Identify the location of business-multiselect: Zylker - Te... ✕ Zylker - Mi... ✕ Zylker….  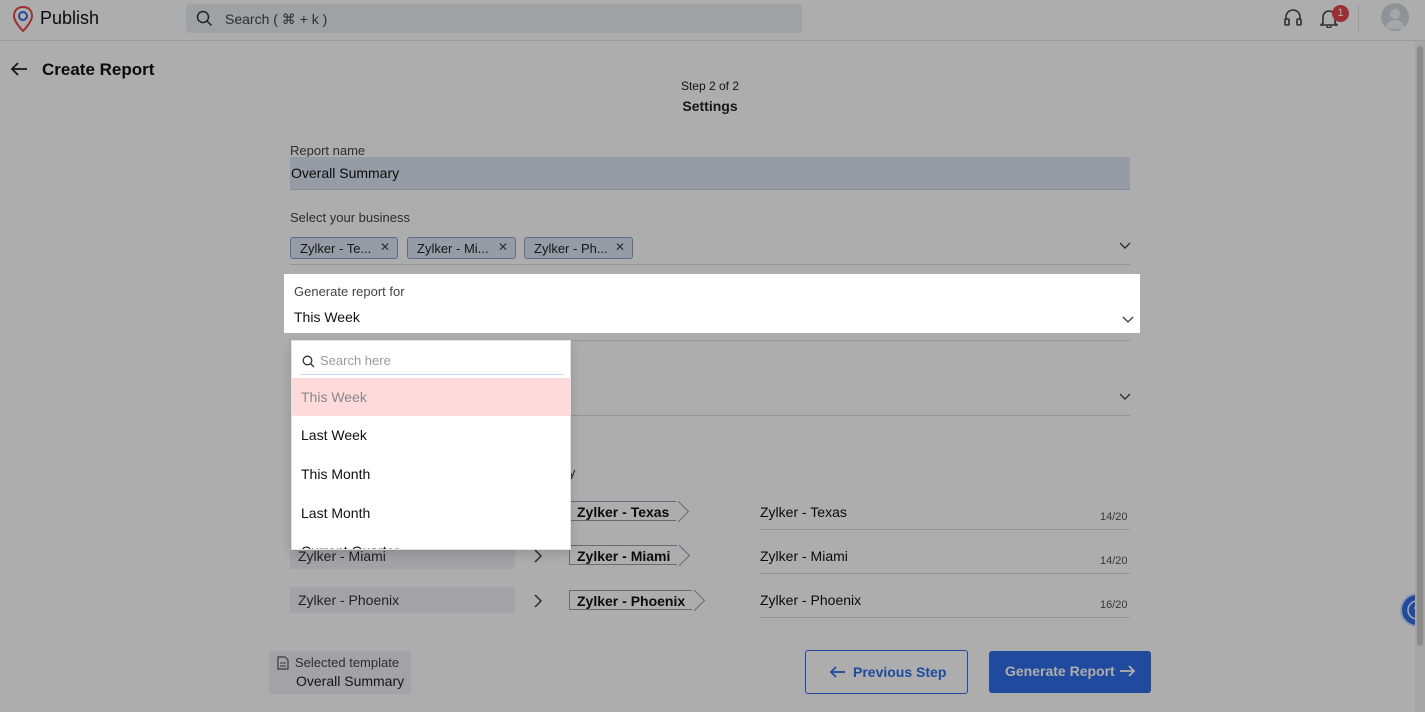
(710, 251).